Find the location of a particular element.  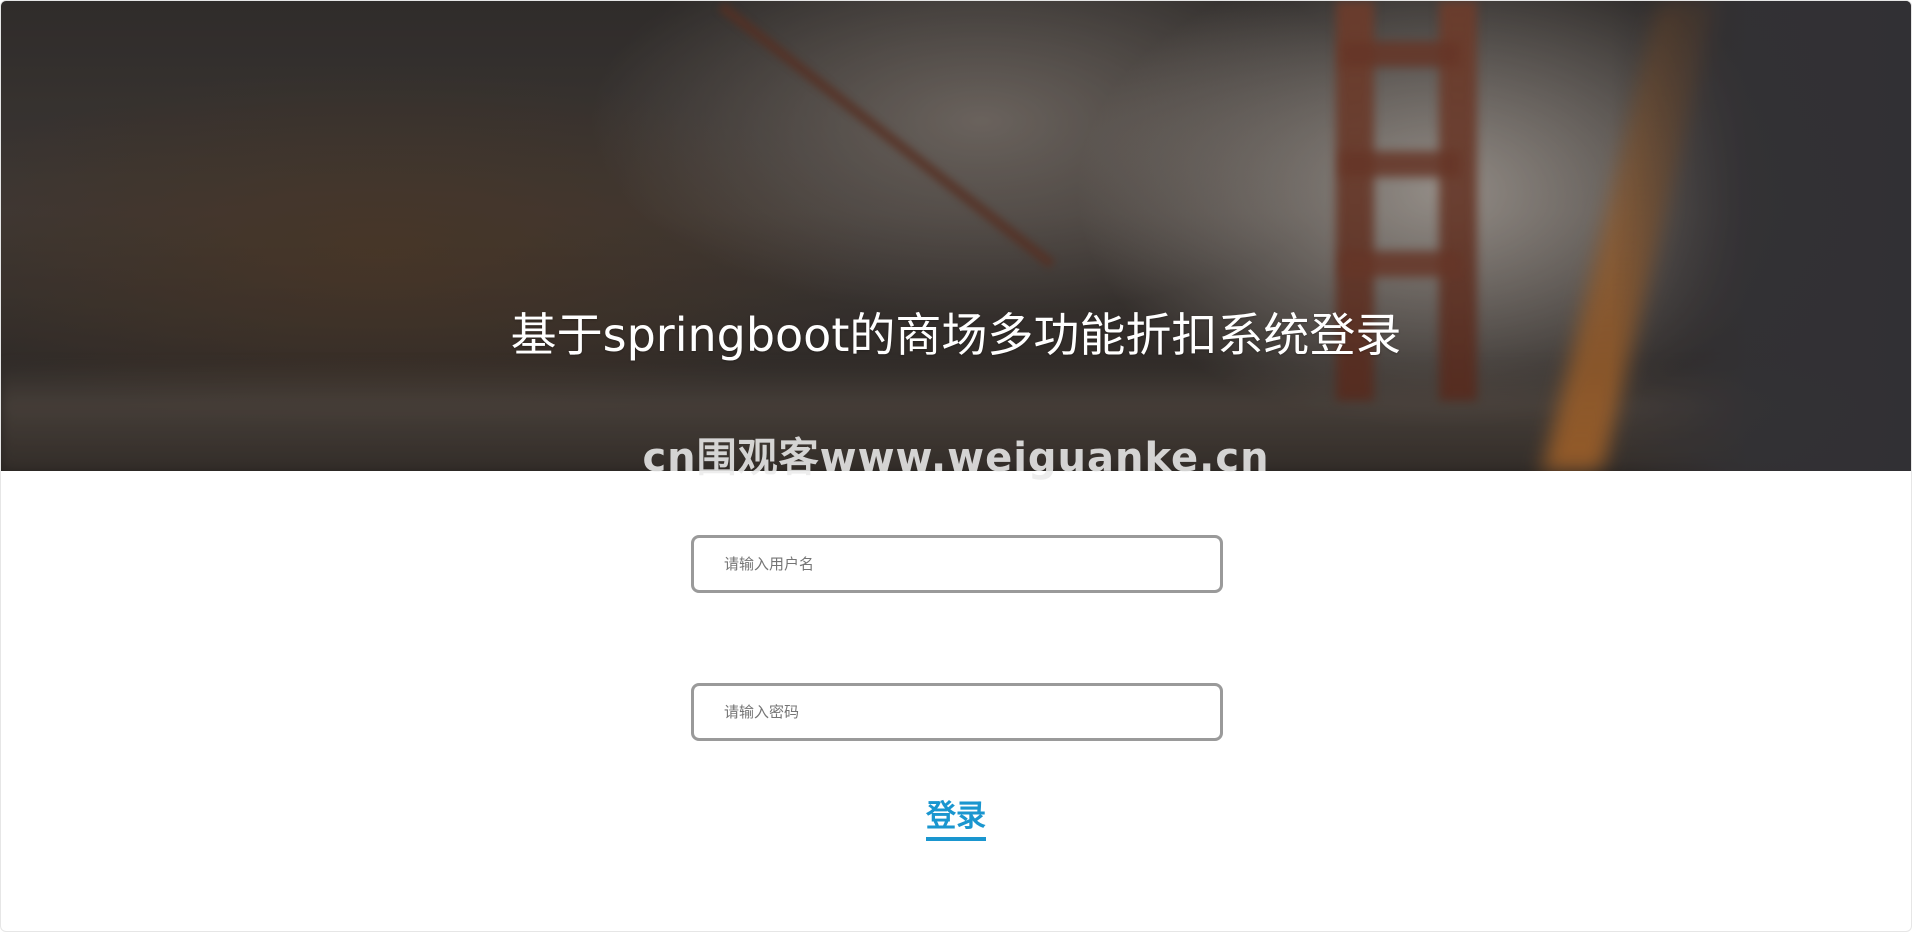

page-title: 基于springboot的商场多功能折扣系统登录 is located at coordinates (956, 335).